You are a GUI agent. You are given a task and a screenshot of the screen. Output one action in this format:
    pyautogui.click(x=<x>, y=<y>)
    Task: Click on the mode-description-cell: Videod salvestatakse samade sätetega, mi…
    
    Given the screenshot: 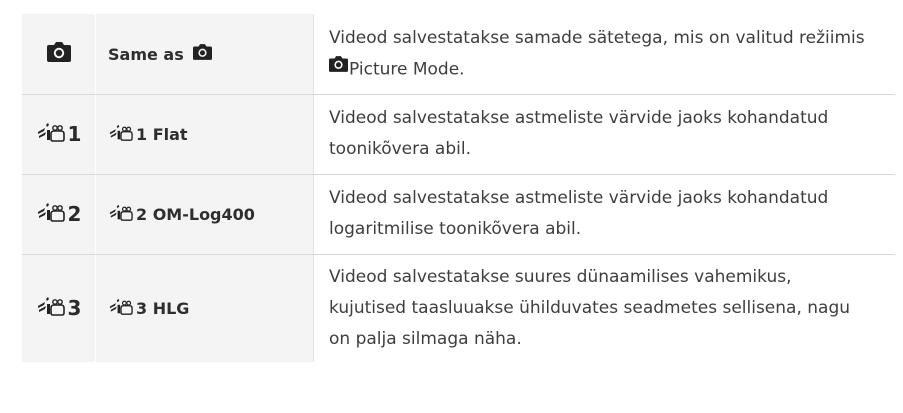 What is the action you would take?
    pyautogui.click(x=604, y=54)
    